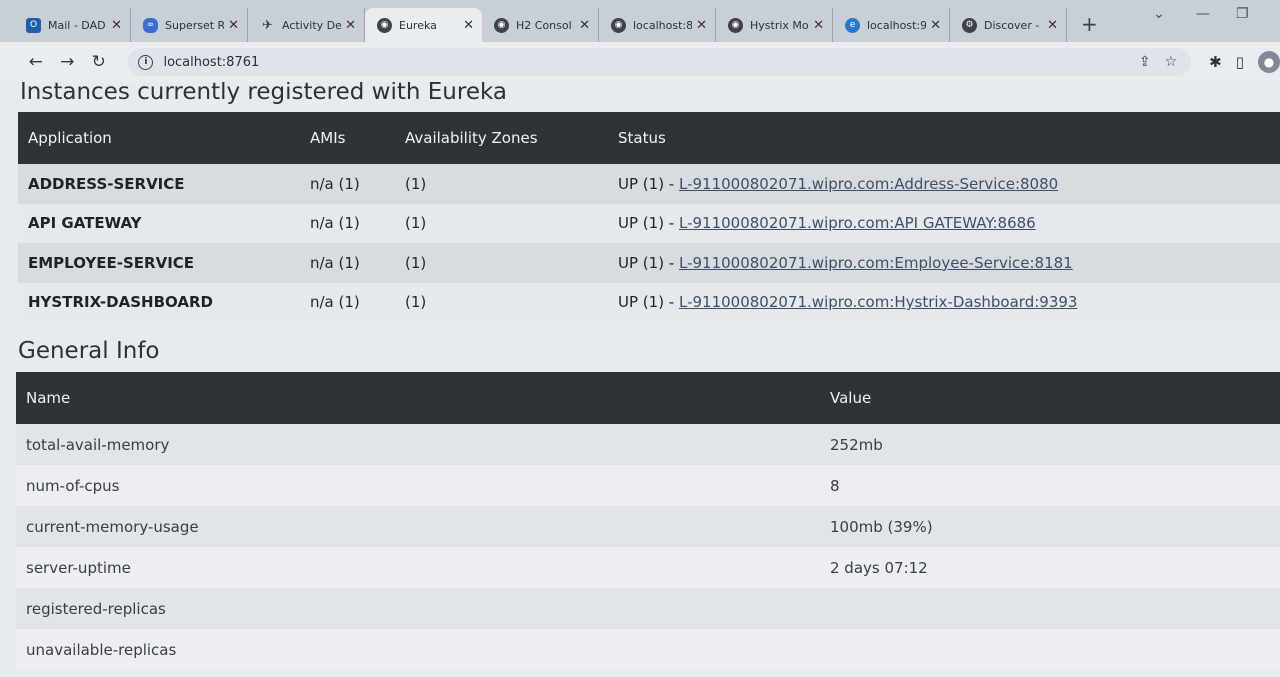 Image resolution: width=1280 pixels, height=677 pixels. What do you see at coordinates (418, 526) in the screenshot?
I see `info-name: current-memory-usage` at bounding box center [418, 526].